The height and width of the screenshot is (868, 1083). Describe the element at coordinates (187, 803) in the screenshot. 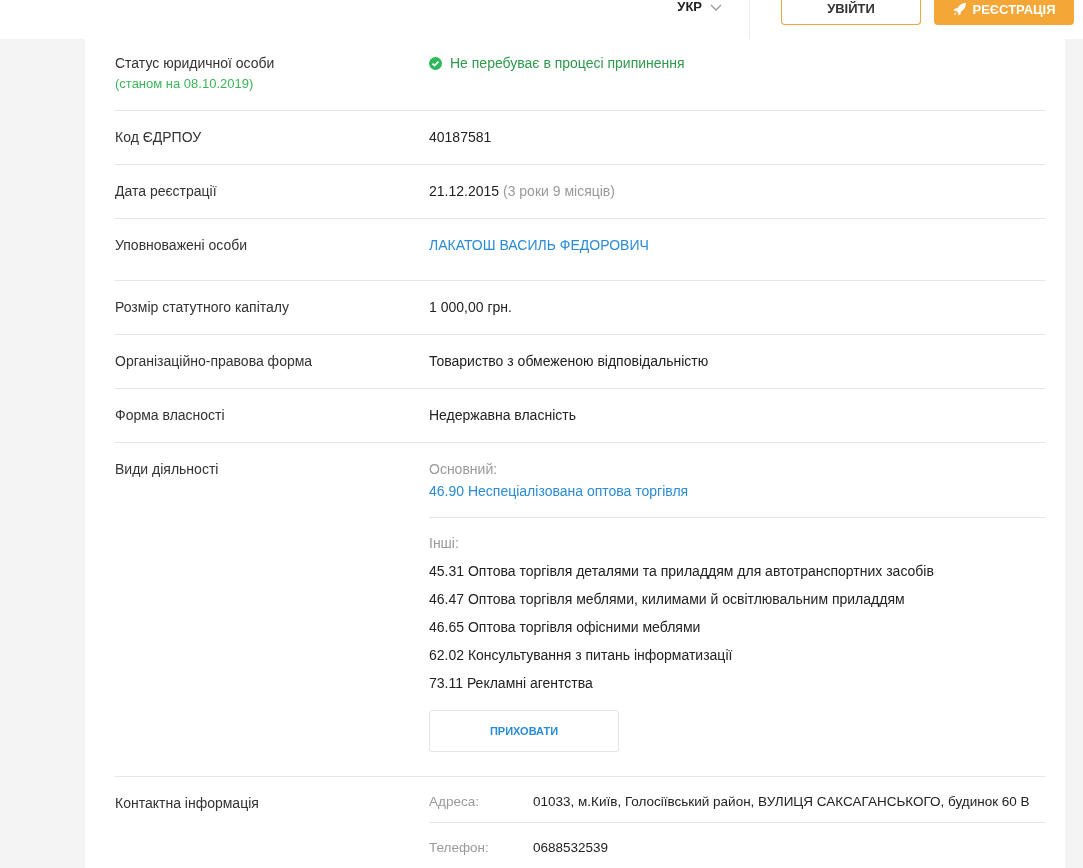

I see `field-label: Контактна інформація` at that location.